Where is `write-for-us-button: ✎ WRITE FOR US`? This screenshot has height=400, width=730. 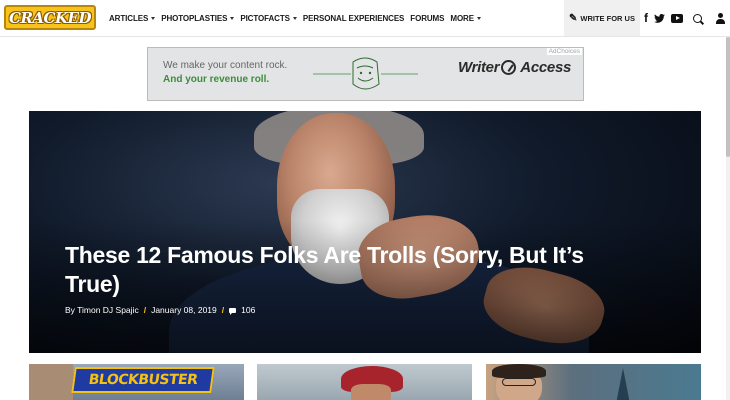
write-for-us-button: ✎ WRITE FOR US is located at coordinates (602, 18).